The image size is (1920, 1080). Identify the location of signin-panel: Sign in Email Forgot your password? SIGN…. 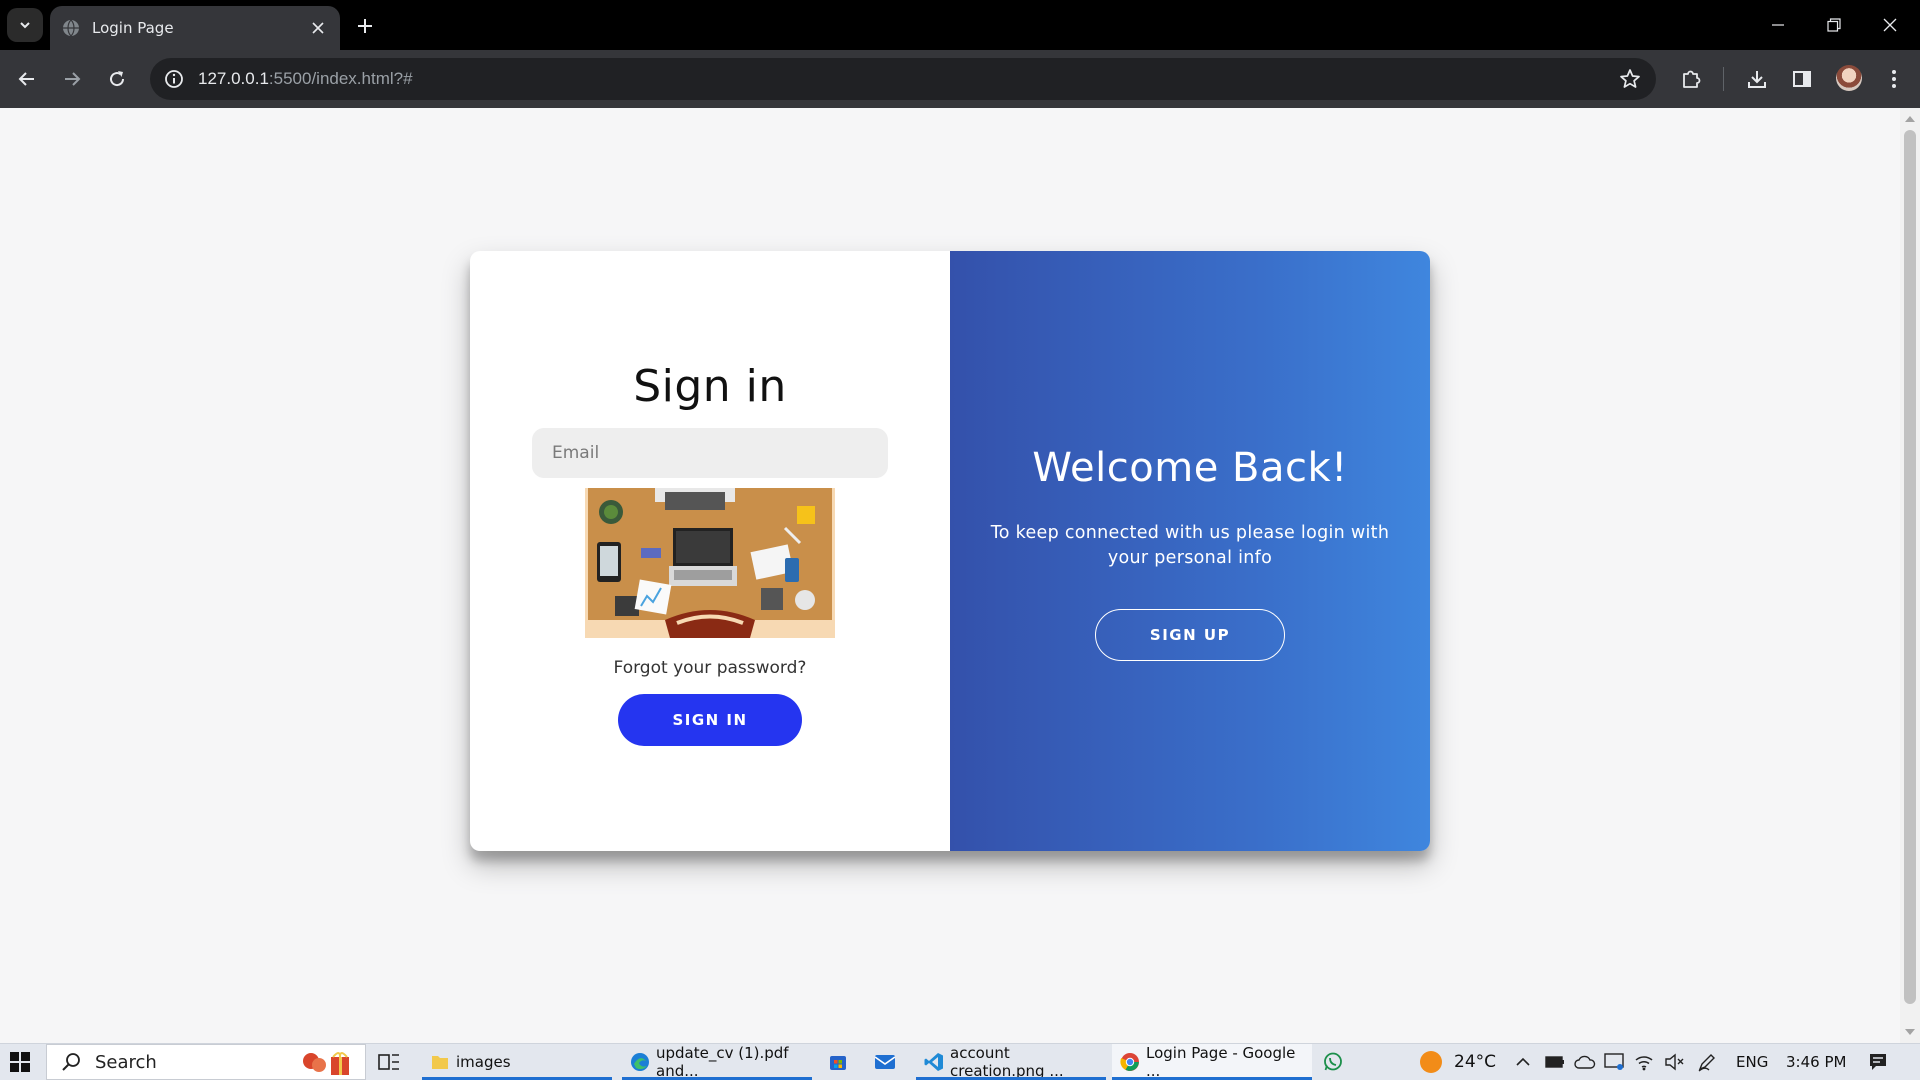
(710, 551).